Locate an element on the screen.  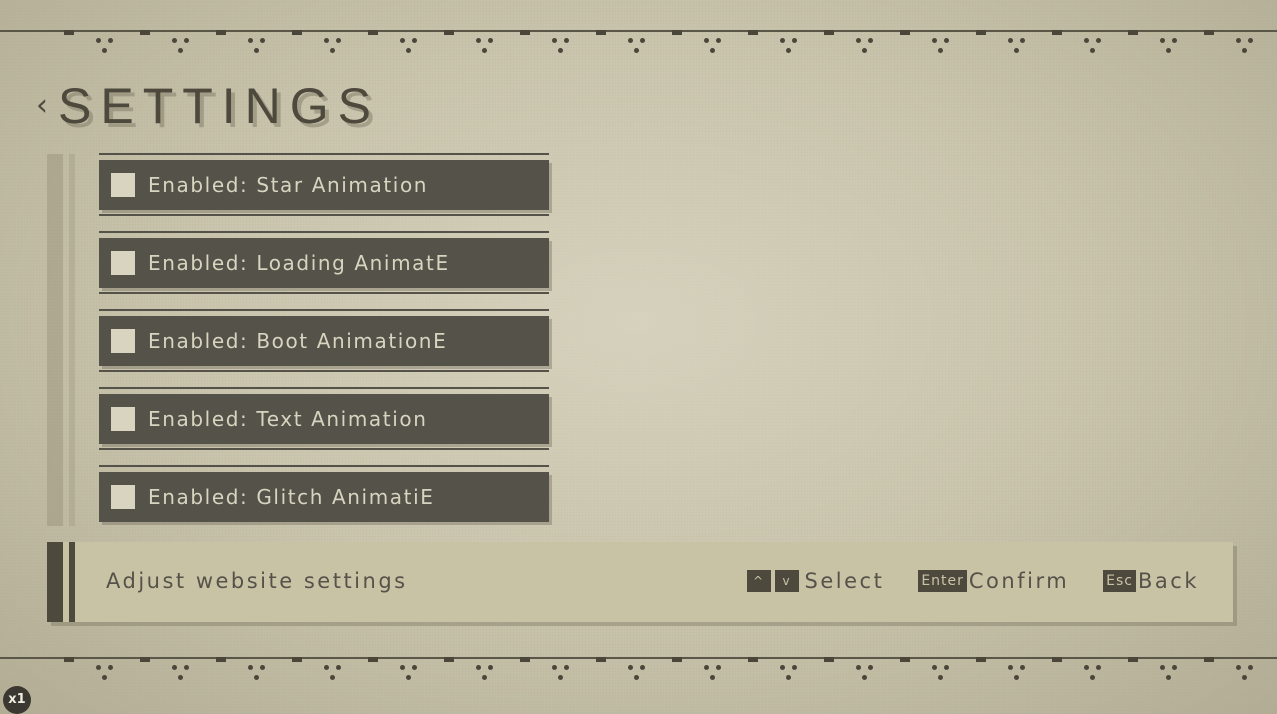
setting-label: Enabled: Glitch AnimatiE is located at coordinates (291, 497).